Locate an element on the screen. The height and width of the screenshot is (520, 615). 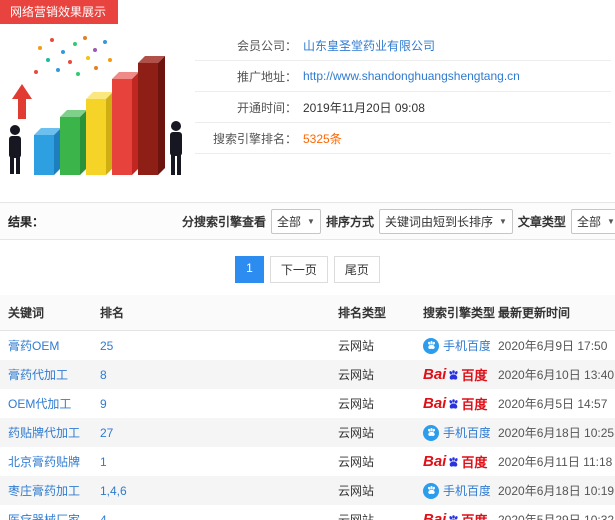
keyword-link: 北京膏药贴牌 is located at coordinates (44, 462).